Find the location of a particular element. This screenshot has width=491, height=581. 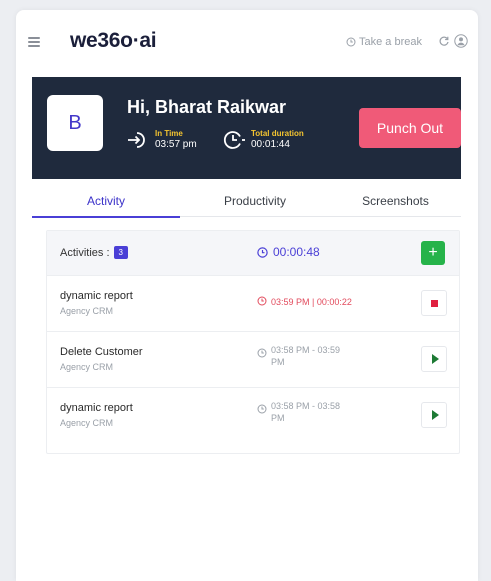

top-bar: we36o·ai Take a break is located at coordinates (247, 41).